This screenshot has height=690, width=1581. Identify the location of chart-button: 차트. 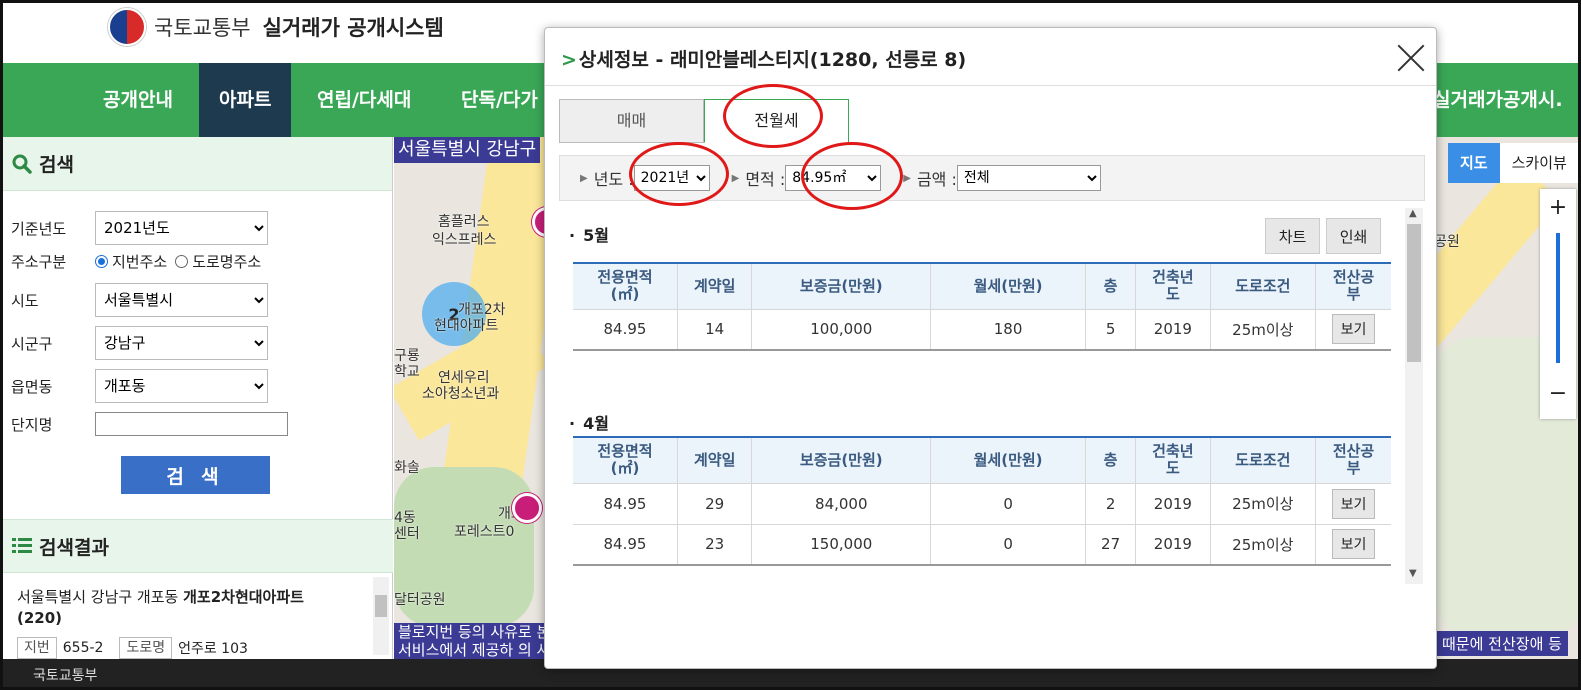
(1292, 236).